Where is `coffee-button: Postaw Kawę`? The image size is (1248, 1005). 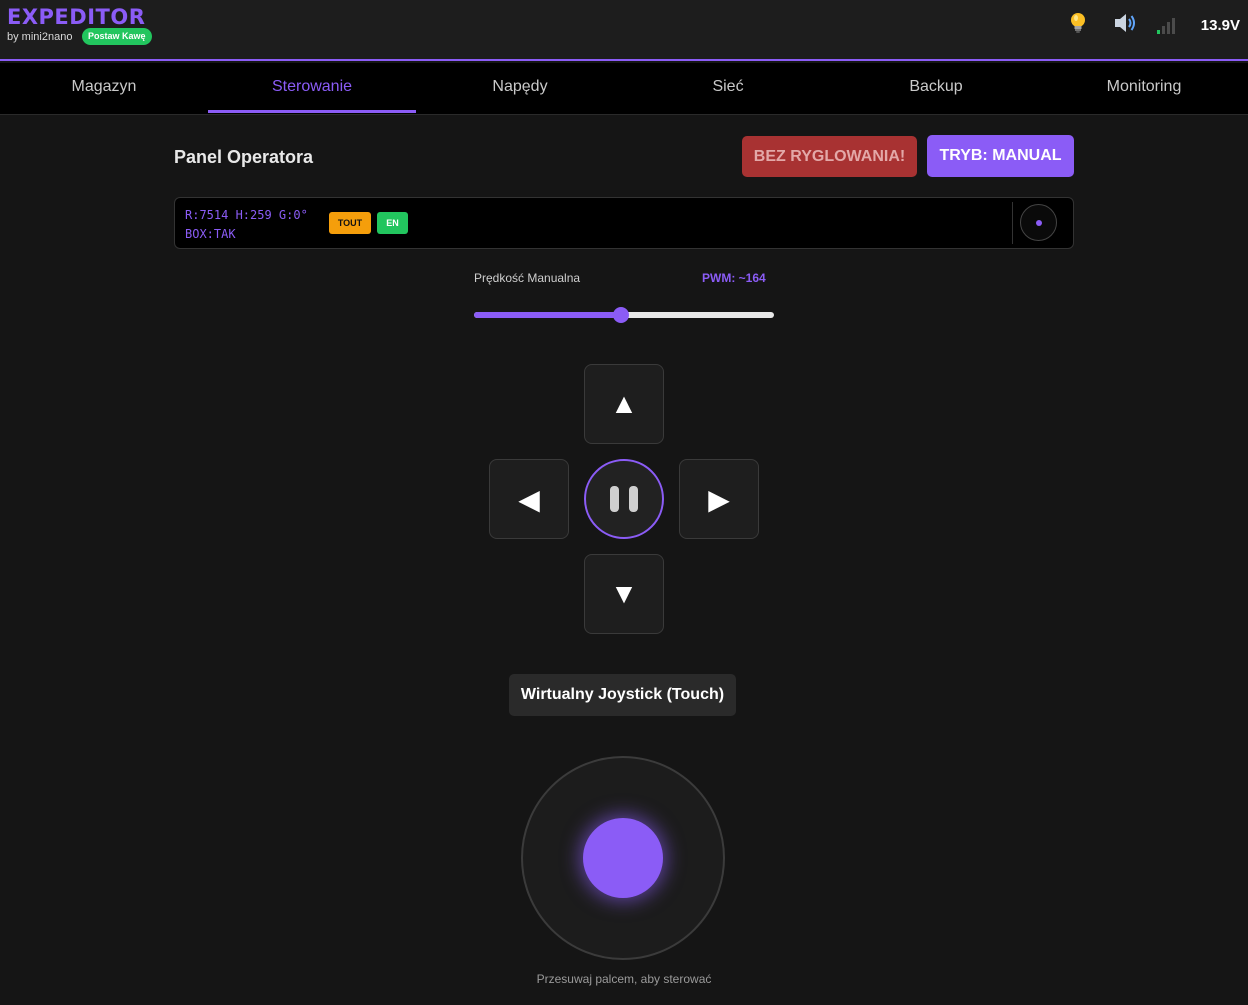
coffee-button: Postaw Kawę is located at coordinates (117, 36).